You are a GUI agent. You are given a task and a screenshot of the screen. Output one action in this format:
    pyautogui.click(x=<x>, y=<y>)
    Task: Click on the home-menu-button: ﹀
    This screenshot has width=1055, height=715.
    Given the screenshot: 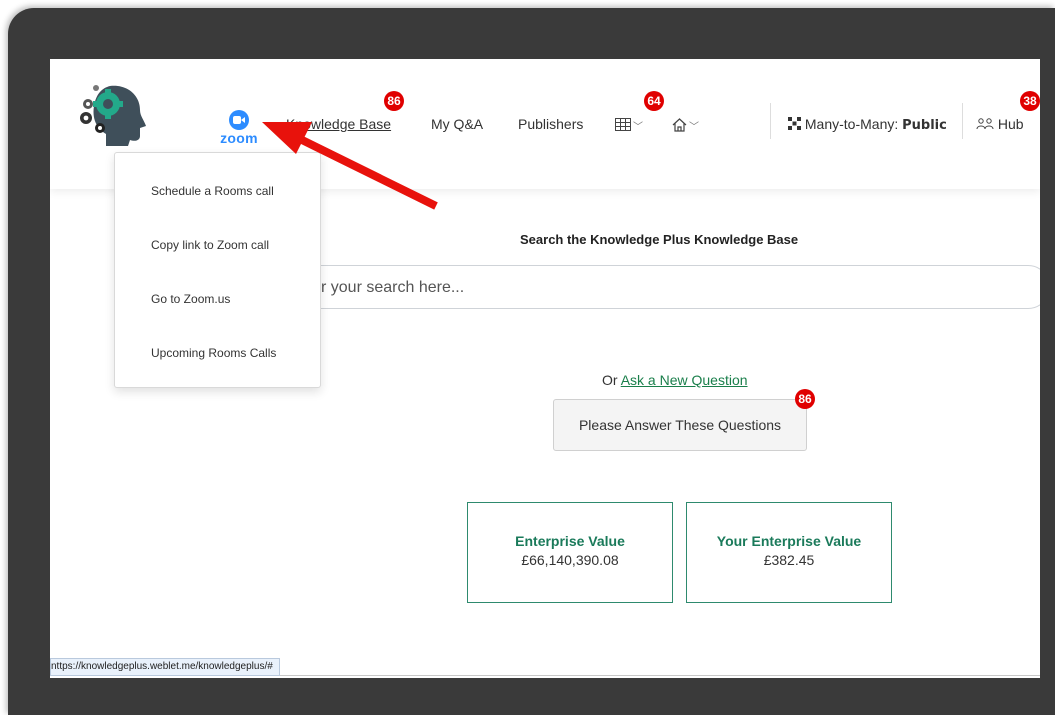 What is the action you would take?
    pyautogui.click(x=685, y=126)
    